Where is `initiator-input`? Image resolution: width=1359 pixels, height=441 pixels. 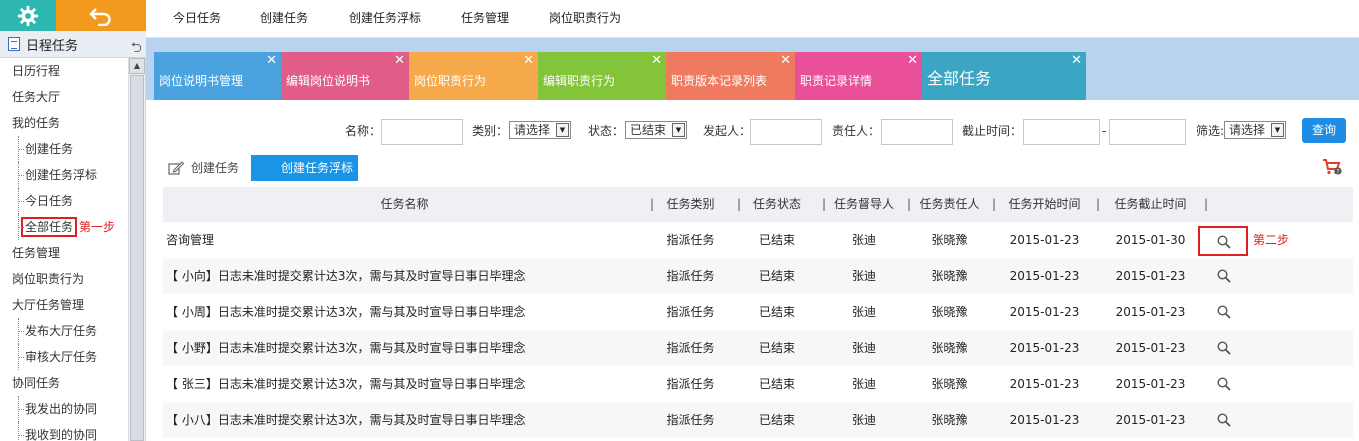 initiator-input is located at coordinates (786, 132).